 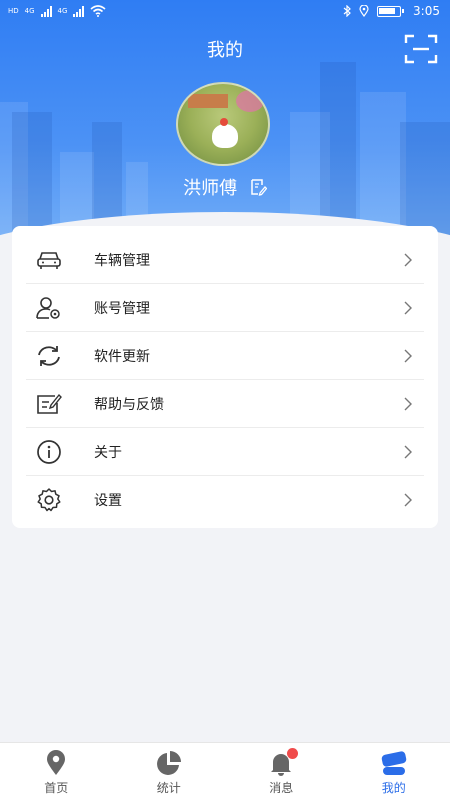 What do you see at coordinates (223, 124) in the screenshot?
I see `avatar` at bounding box center [223, 124].